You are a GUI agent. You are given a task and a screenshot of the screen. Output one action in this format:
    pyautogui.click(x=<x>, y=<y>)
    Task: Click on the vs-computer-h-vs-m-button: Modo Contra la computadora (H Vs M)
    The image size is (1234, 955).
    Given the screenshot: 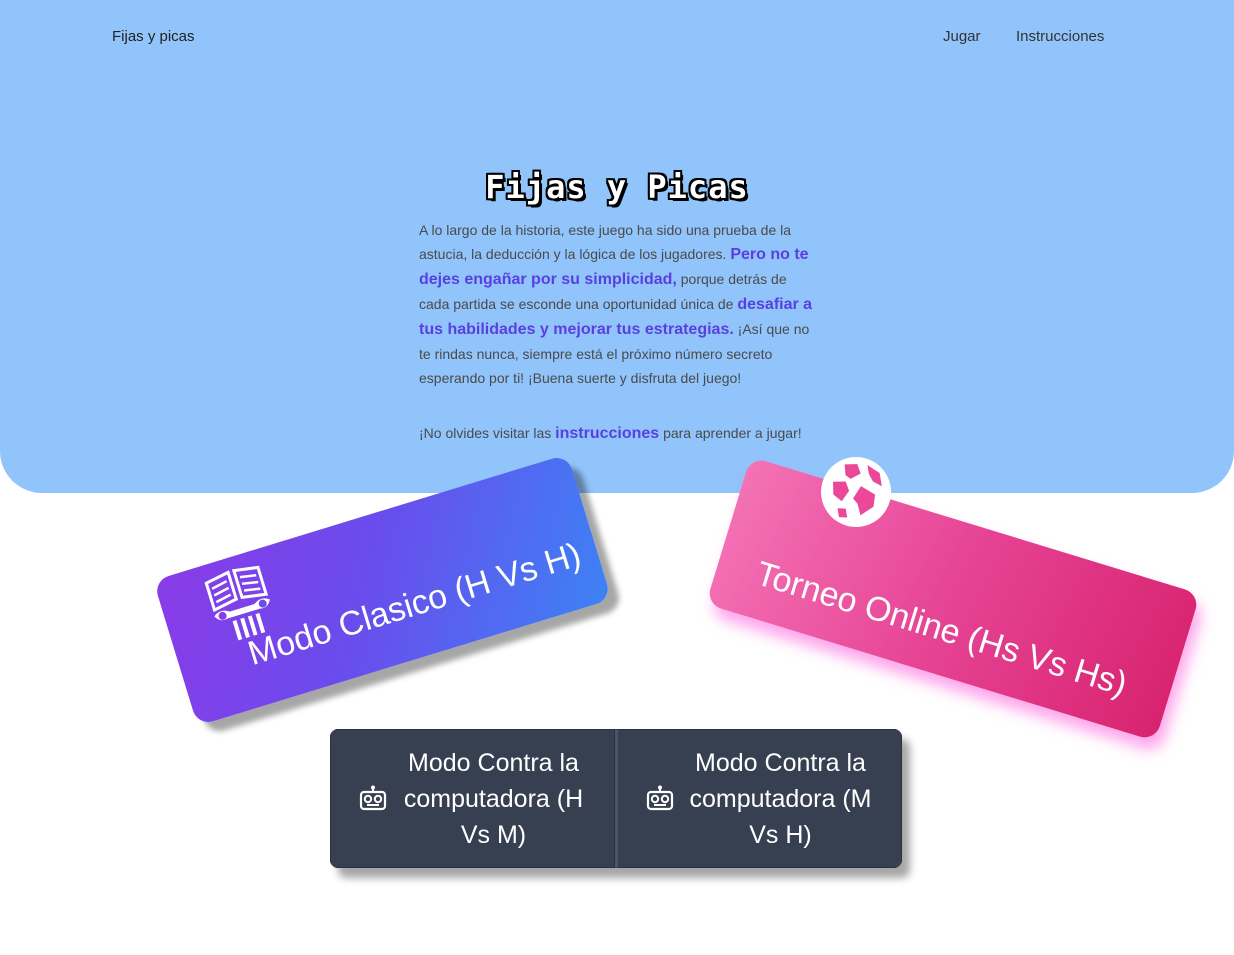 What is the action you would take?
    pyautogui.click(x=472, y=798)
    